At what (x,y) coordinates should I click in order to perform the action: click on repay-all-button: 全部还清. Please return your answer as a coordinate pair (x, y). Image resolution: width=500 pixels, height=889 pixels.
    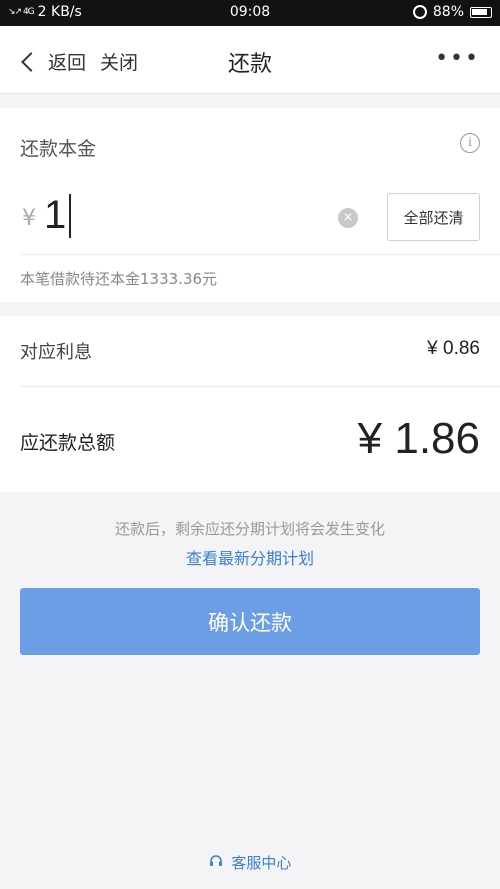
    Looking at the image, I should click on (433, 217).